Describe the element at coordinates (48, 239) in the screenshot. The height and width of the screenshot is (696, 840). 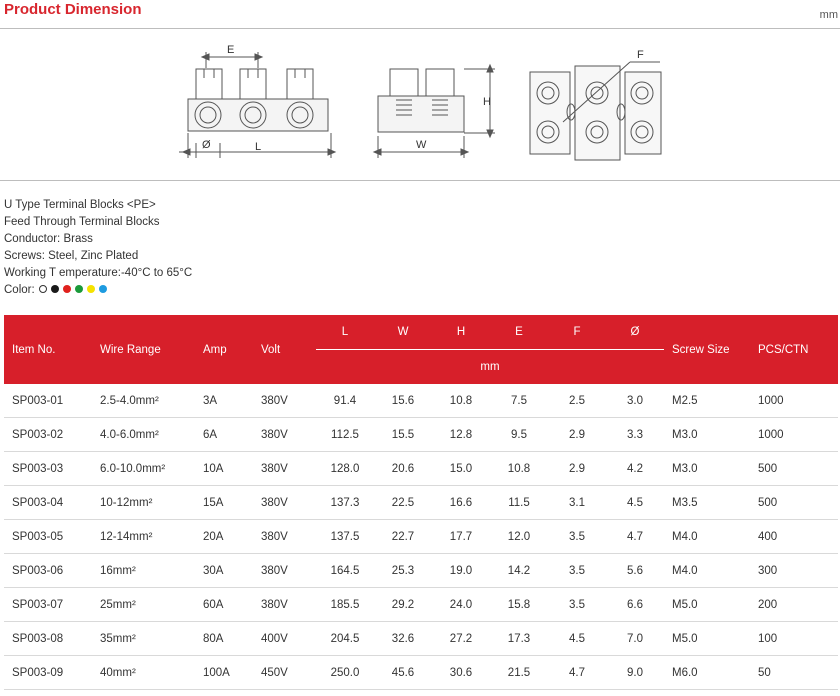
I see `spec-conductor: Conductor: Brass` at that location.